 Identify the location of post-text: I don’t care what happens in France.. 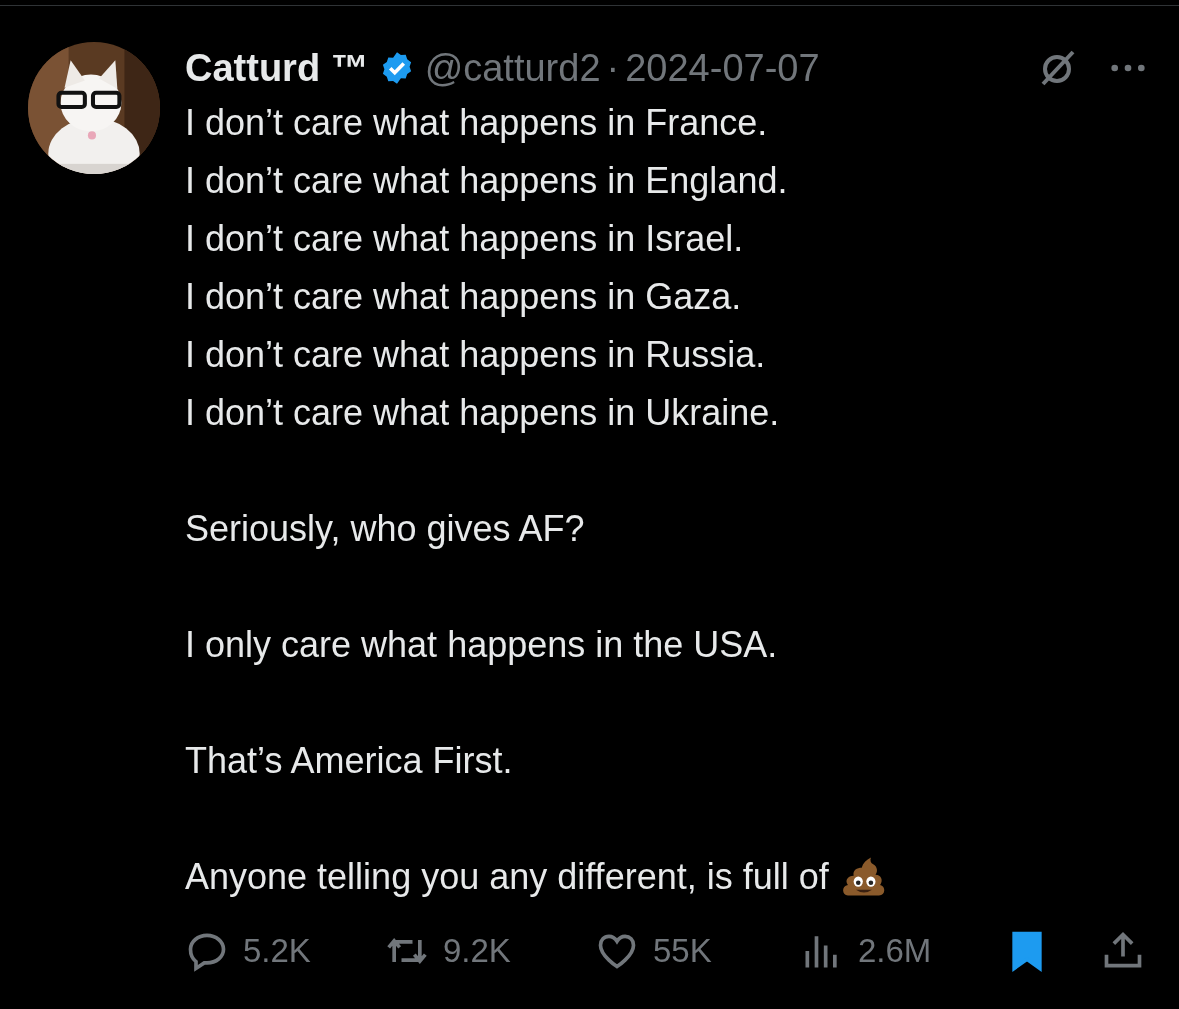
(476, 123).